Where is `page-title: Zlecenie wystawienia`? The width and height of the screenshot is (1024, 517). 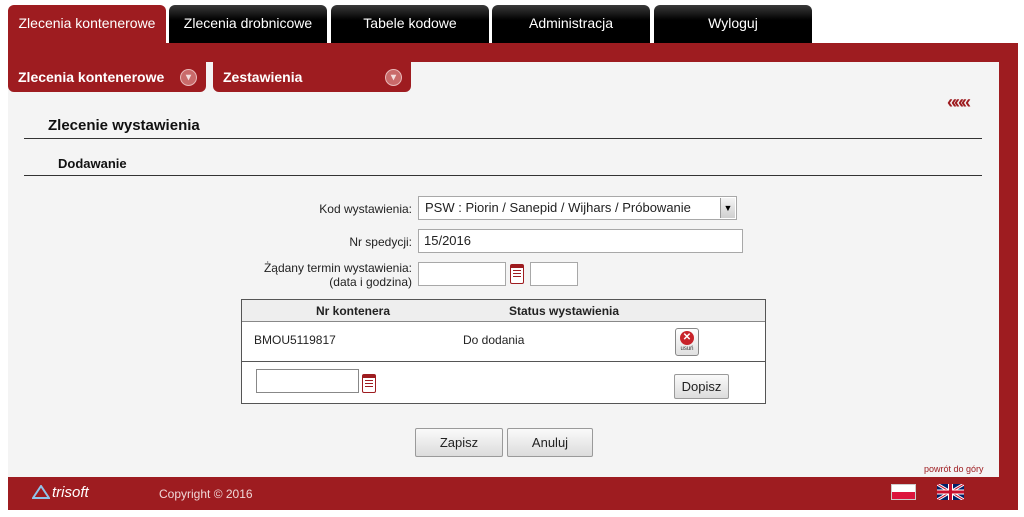
page-title: Zlecenie wystawienia is located at coordinates (124, 125).